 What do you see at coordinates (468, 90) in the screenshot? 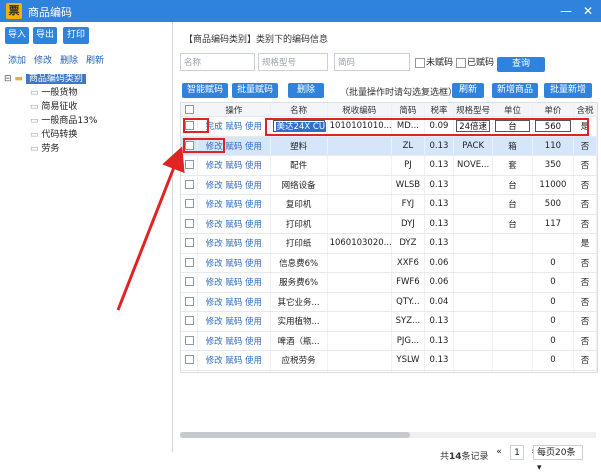
I see `refresh-button: 刷新` at bounding box center [468, 90].